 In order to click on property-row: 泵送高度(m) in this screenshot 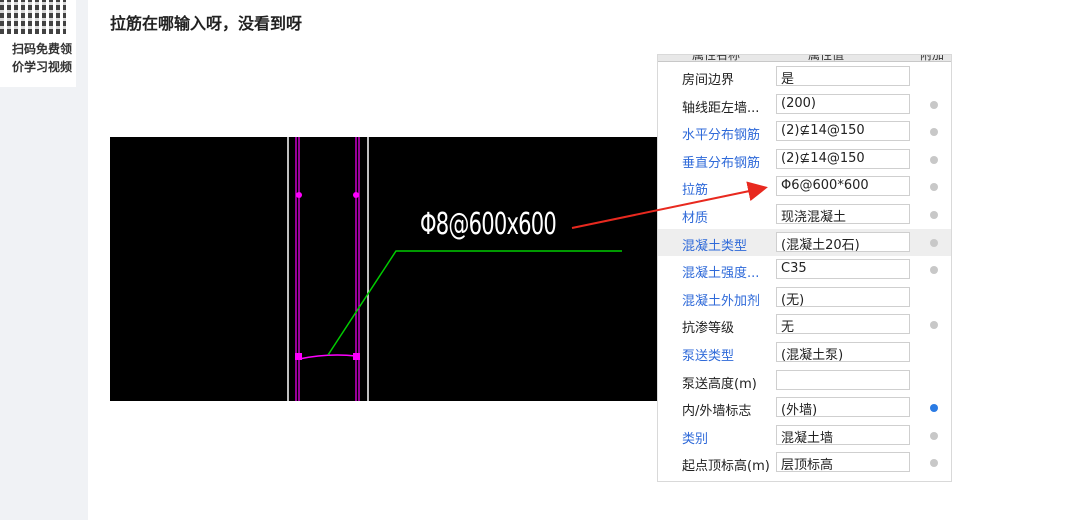, I will do `click(804, 381)`.